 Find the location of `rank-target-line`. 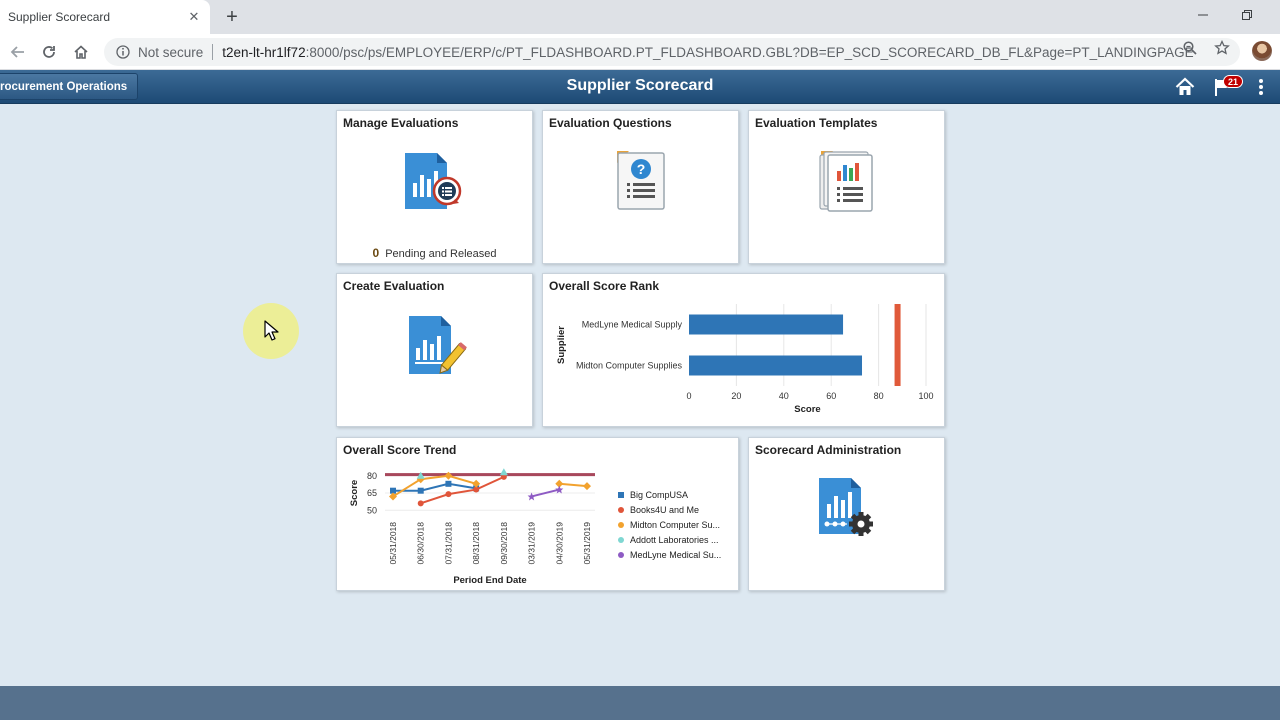

rank-target-line is located at coordinates (897, 345).